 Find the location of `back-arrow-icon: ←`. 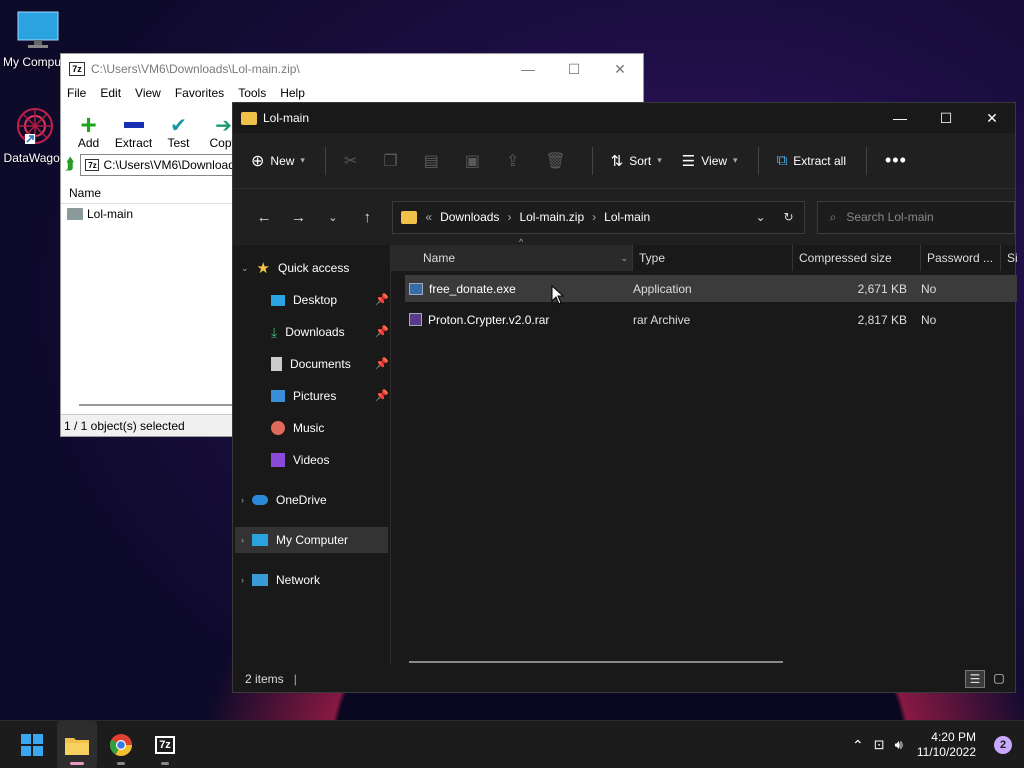

back-arrow-icon: ← is located at coordinates (264, 217).